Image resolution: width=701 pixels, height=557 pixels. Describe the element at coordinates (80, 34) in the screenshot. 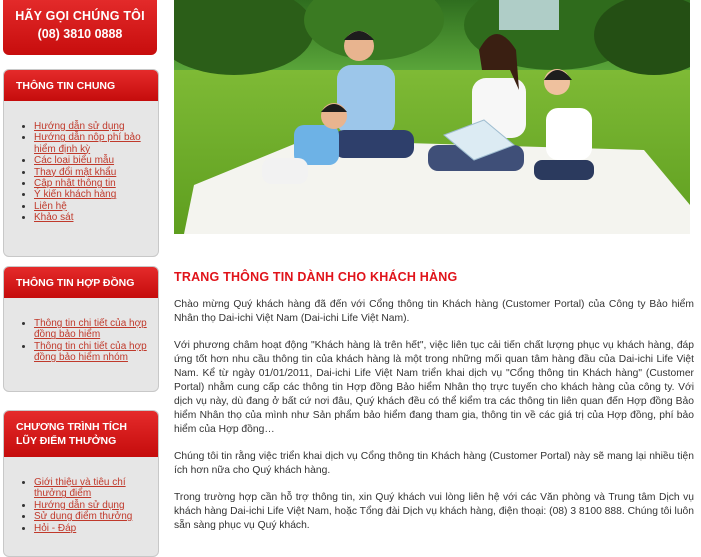

I see `hotline-number: (08) 3810 0888` at that location.